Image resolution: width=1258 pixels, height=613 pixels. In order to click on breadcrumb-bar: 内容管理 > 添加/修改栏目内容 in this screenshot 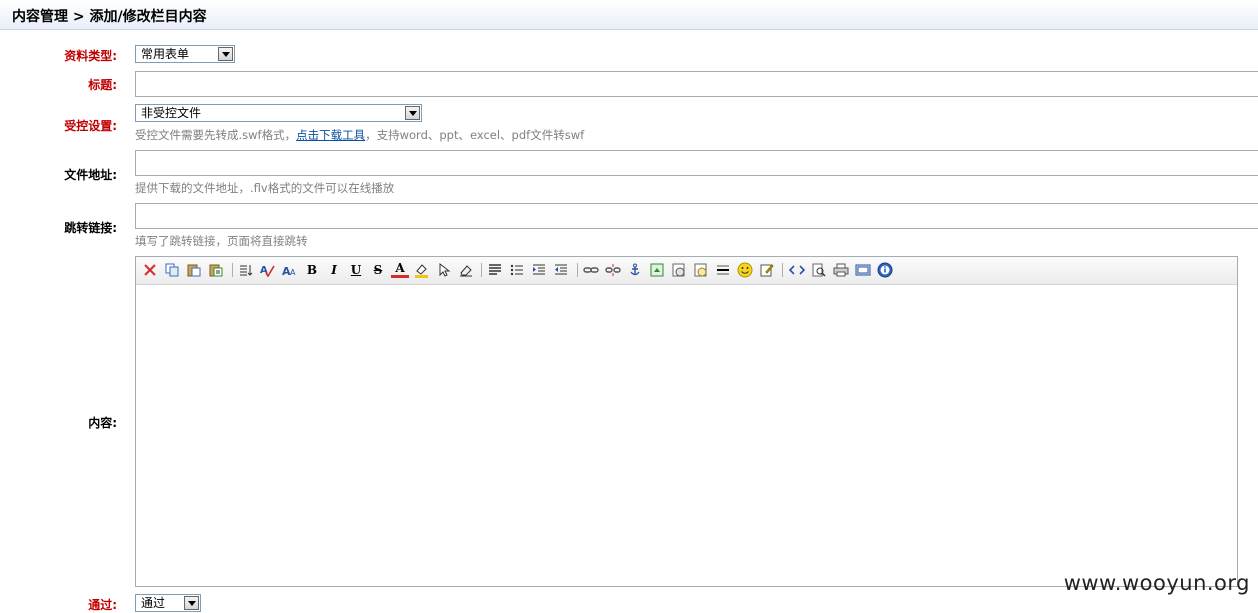, I will do `click(629, 15)`.